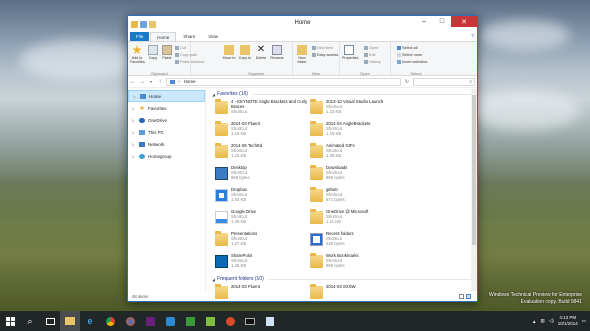 This screenshot has height=331, width=590. I want to click on folder-item: 2014-05 TechEd Shortcut 1.15 KB, so click(261, 152).